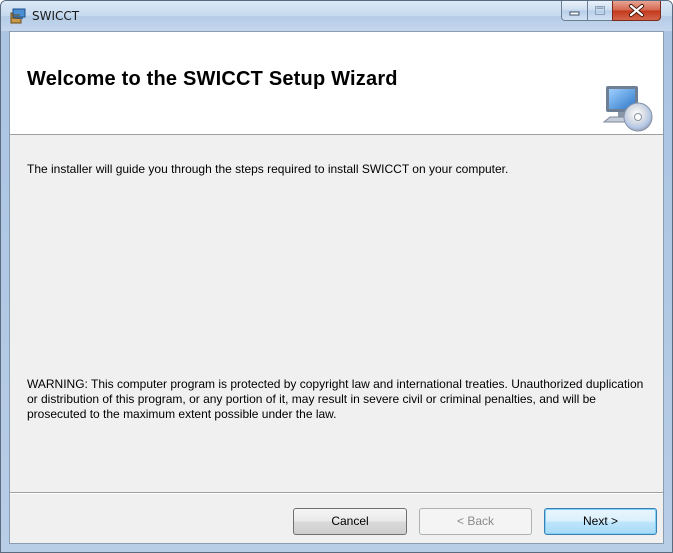 The height and width of the screenshot is (553, 673). Describe the element at coordinates (56, 16) in the screenshot. I see `window-title: SWICCT` at that location.